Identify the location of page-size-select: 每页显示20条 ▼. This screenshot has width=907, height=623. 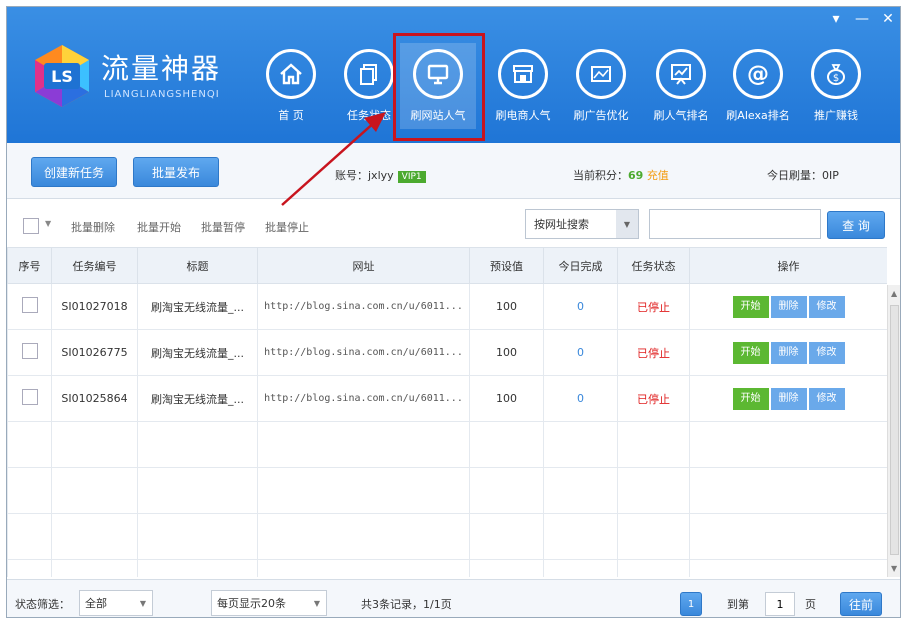
(269, 603).